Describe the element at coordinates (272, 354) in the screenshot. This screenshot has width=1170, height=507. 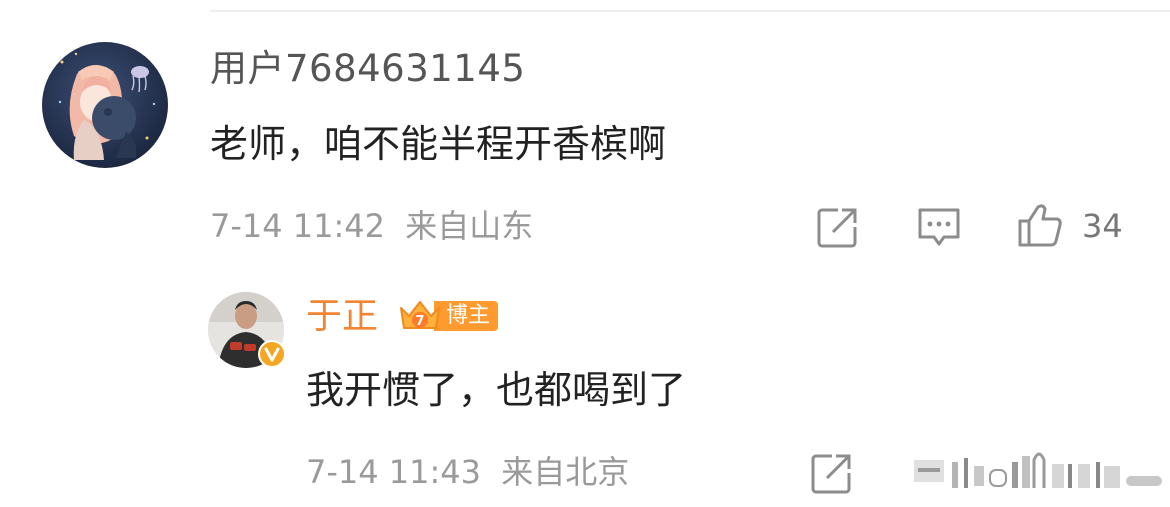
I see `verified-v-icon` at that location.